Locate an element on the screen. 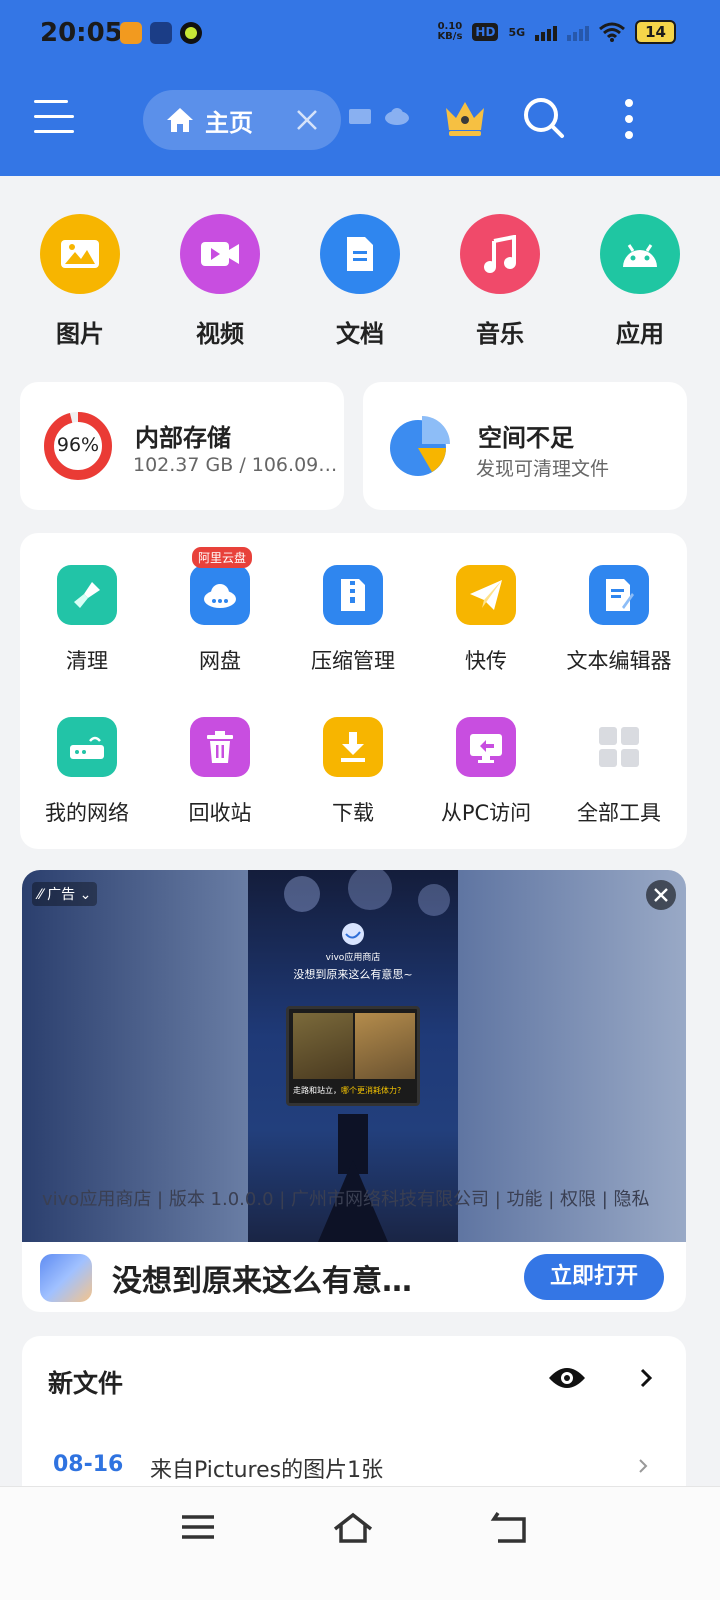  home-nav-icon is located at coordinates (353, 1527).